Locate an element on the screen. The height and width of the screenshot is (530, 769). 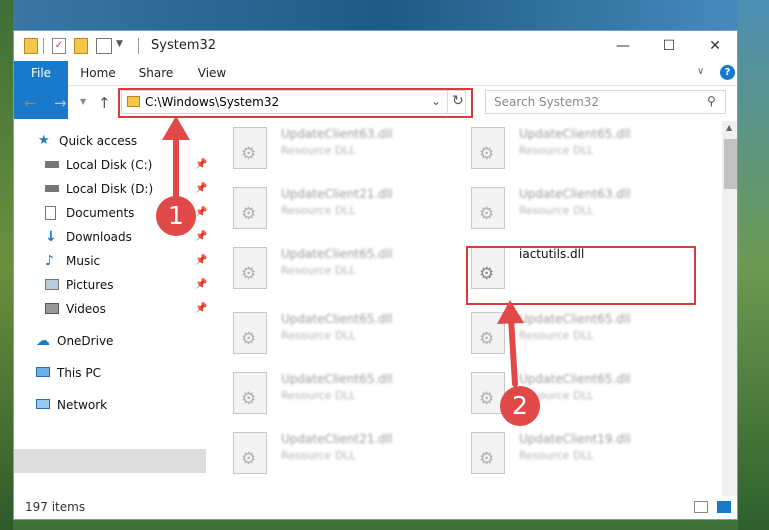
document-icon is located at coordinates (50, 213).